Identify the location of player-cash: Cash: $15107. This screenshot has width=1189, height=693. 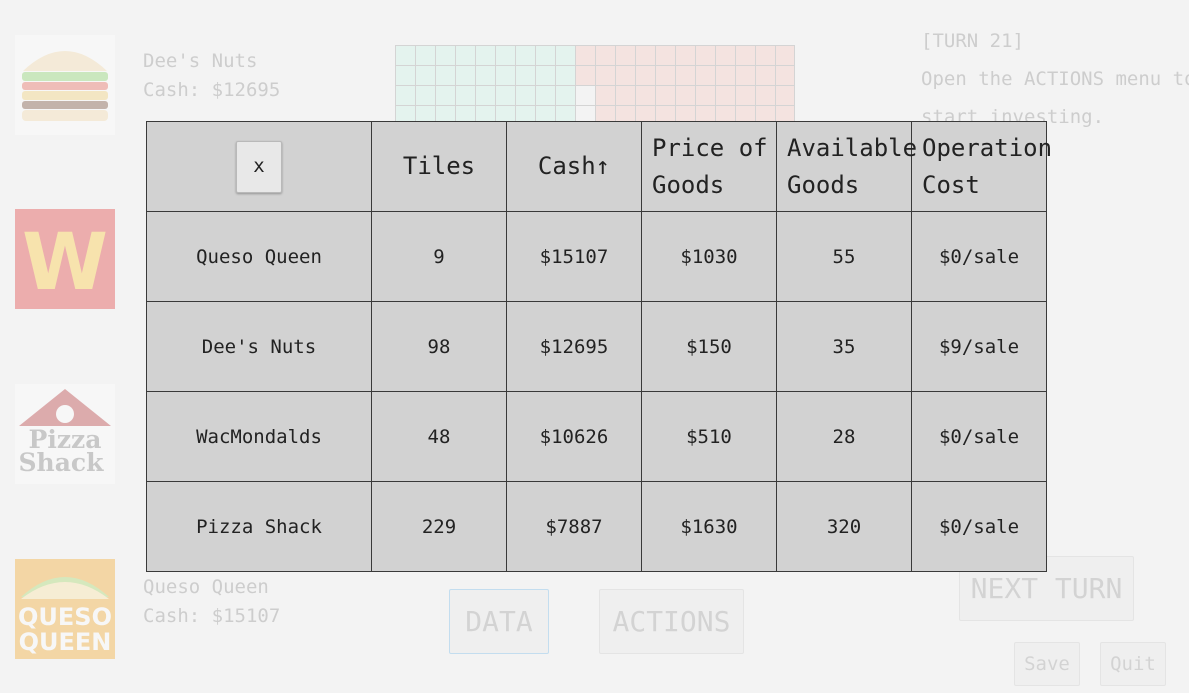
(212, 616).